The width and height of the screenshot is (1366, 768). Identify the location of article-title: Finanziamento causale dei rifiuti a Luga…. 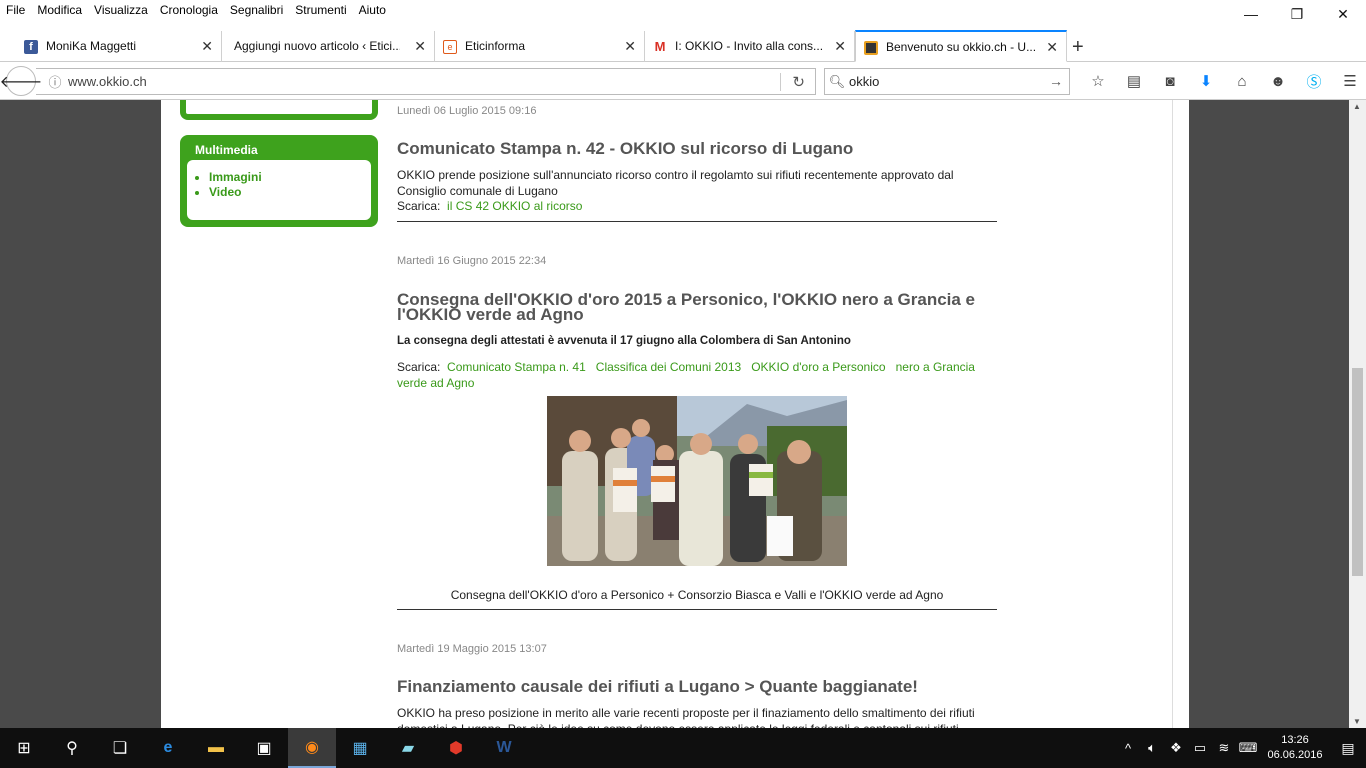
(657, 686).